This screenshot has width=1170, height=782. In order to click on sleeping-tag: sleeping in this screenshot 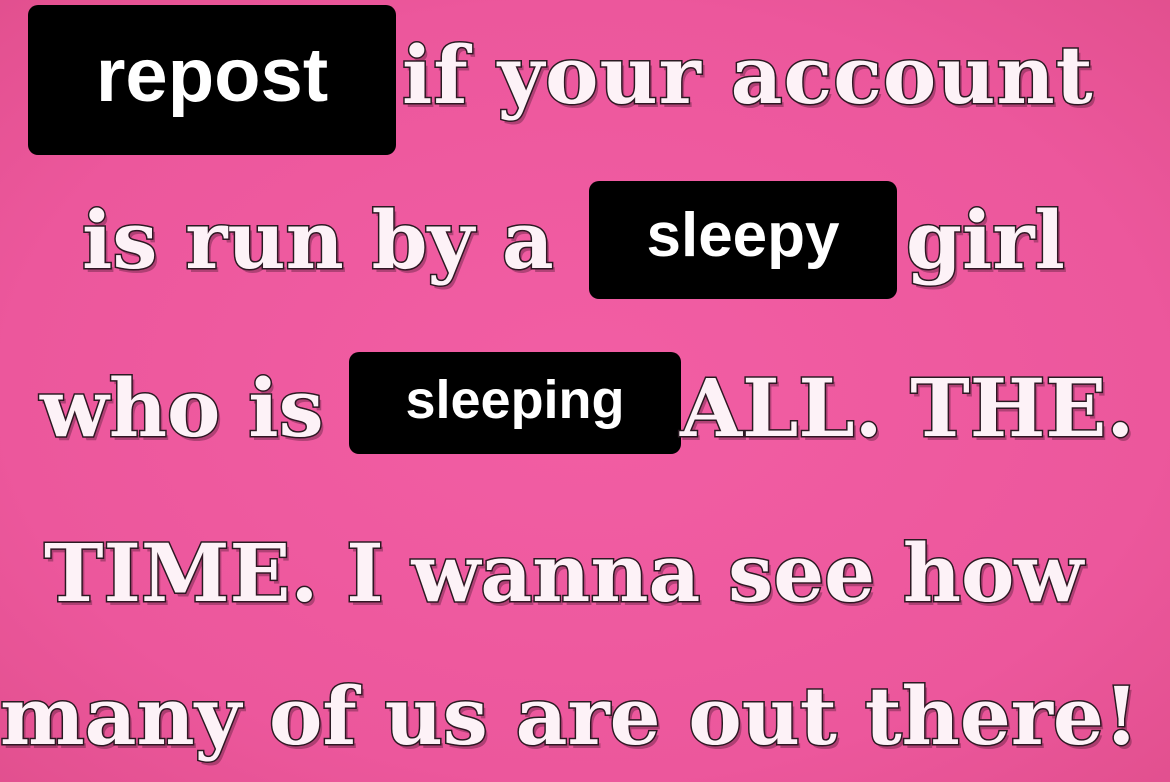, I will do `click(515, 403)`.